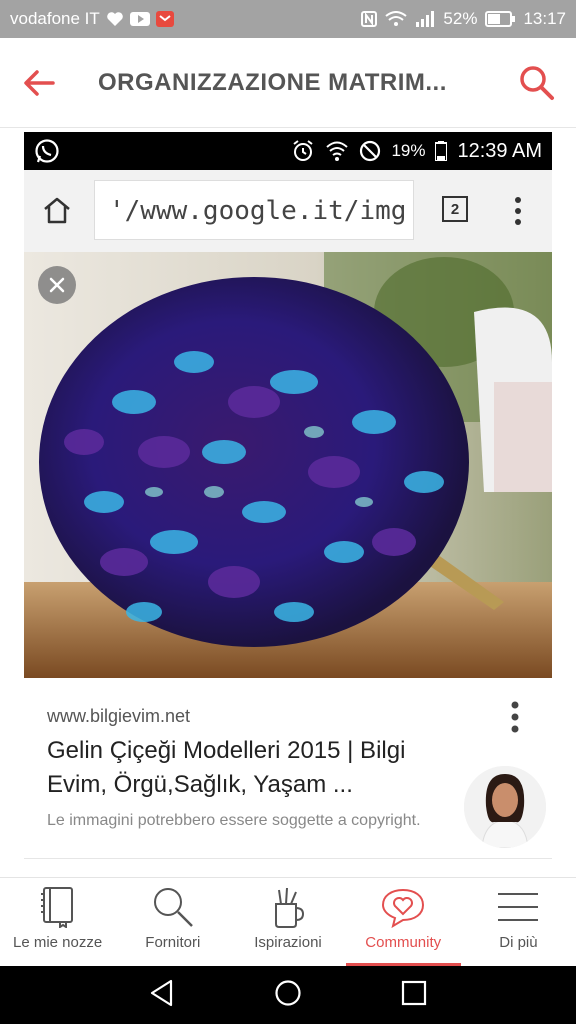 Image resolution: width=576 pixels, height=1024 pixels. I want to click on close-icon, so click(57, 285).